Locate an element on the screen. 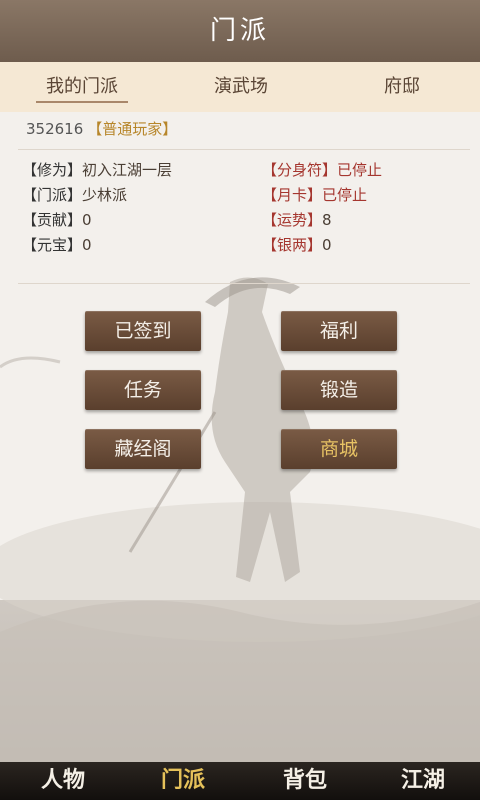 The height and width of the screenshot is (800, 480). nav-world: 江湖 is located at coordinates (423, 781).